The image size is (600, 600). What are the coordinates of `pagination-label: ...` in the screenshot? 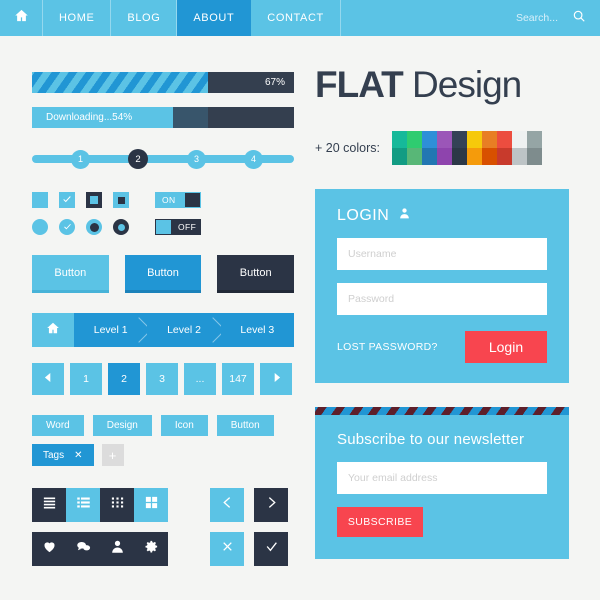 It's located at (200, 379).